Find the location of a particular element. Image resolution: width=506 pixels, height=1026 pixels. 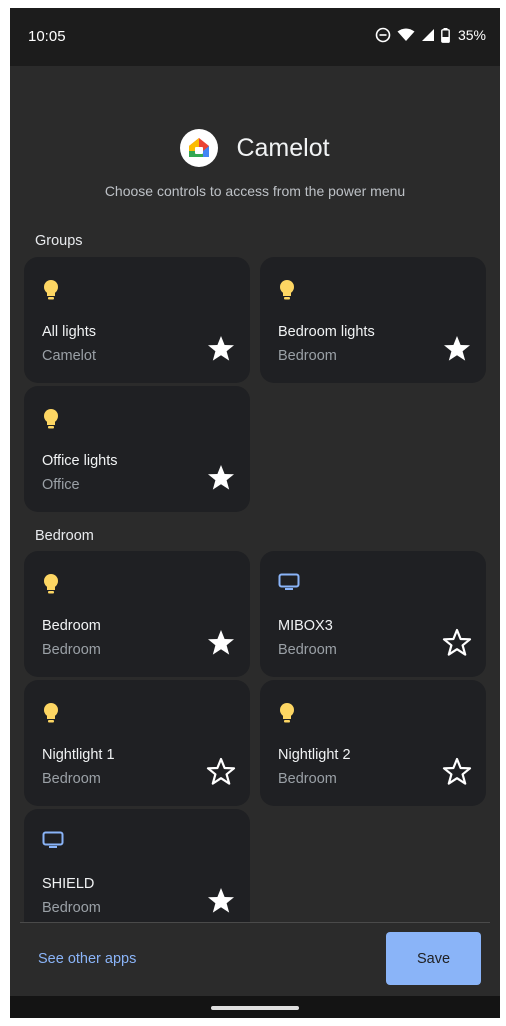

control-card: Bedroom lights Bedroom is located at coordinates (373, 320).